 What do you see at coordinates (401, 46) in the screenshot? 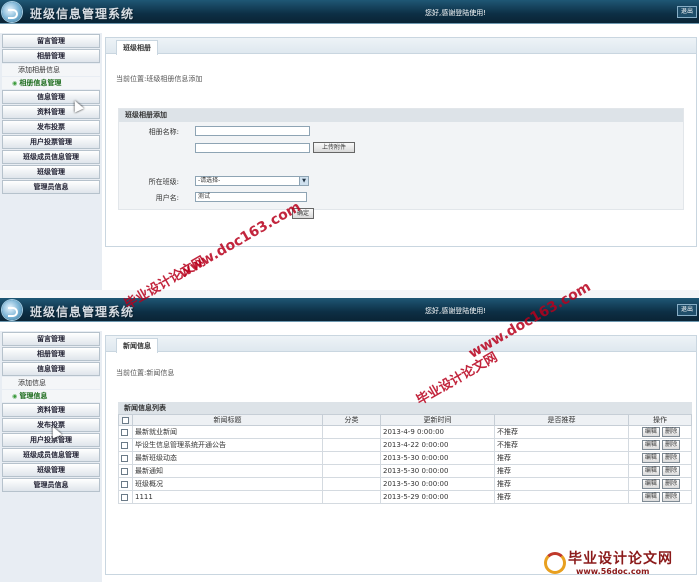
I see `tab-bar: 班级相册` at bounding box center [401, 46].